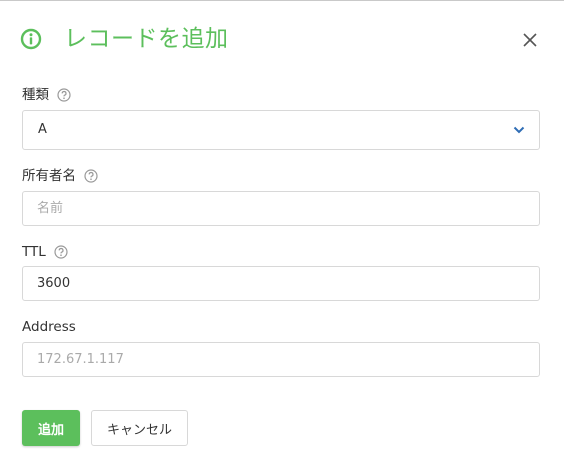 This screenshot has height=469, width=564. I want to click on cancel-button: キャンセル, so click(139, 428).